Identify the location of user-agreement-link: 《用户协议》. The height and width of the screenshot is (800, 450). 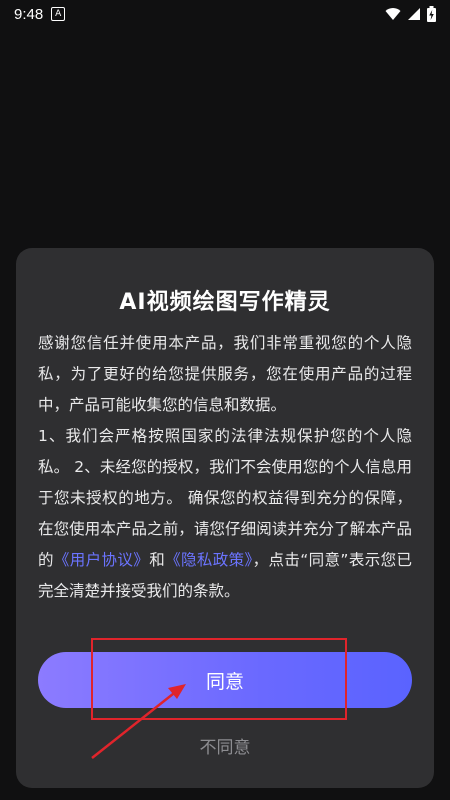
(101, 560).